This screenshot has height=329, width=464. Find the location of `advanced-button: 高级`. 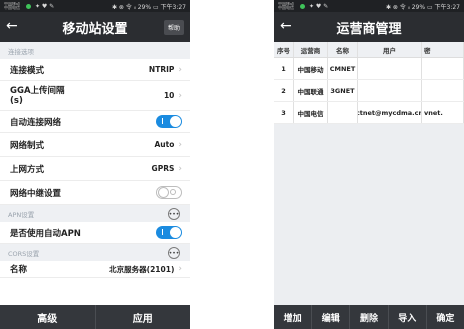

advanced-button: 高级 is located at coordinates (48, 317).